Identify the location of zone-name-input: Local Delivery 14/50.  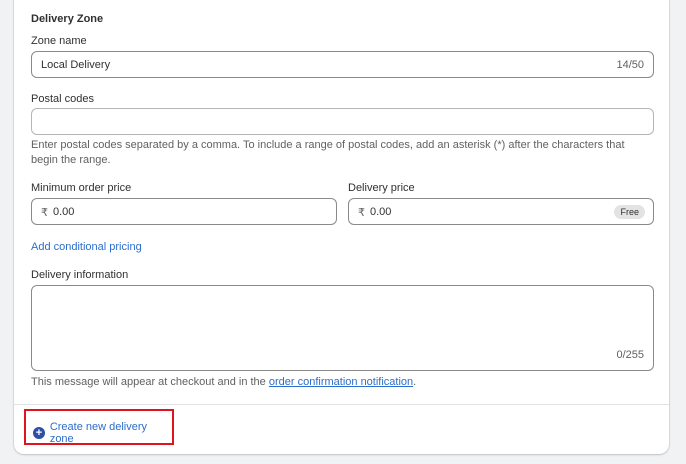
(342, 64).